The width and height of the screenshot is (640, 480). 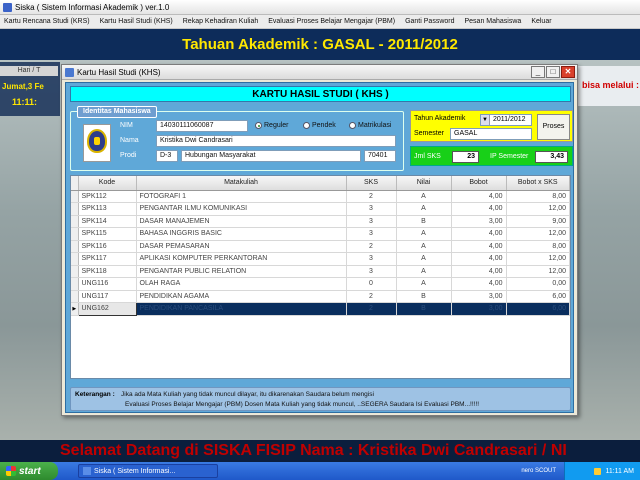 What do you see at coordinates (75, 309) in the screenshot?
I see `row-pointer-icon: ▶` at bounding box center [75, 309].